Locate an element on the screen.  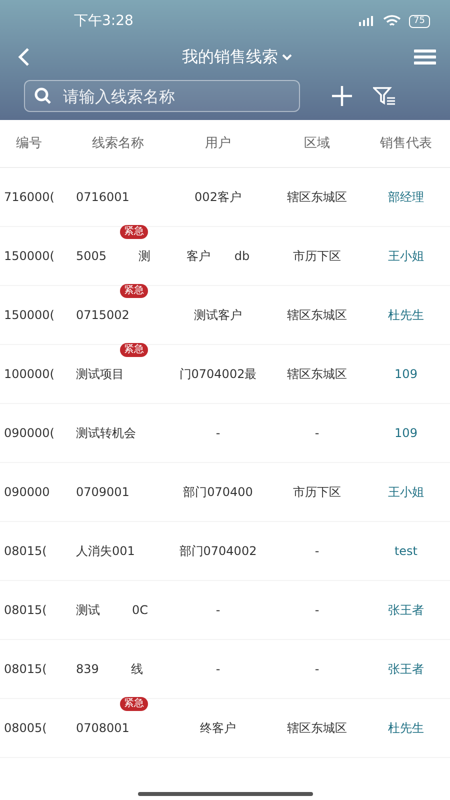
column-header: 线索名称 is located at coordinates (118, 143).